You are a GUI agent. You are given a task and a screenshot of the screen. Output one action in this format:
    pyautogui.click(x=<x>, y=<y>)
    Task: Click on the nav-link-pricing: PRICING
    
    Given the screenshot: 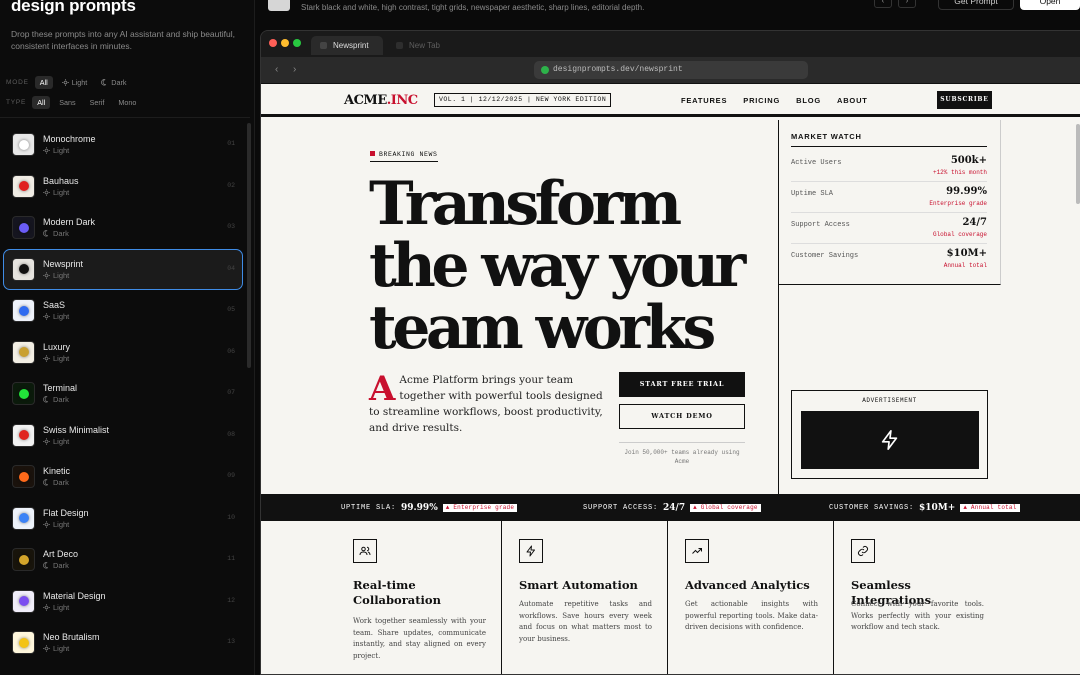 What is the action you would take?
    pyautogui.click(x=761, y=100)
    